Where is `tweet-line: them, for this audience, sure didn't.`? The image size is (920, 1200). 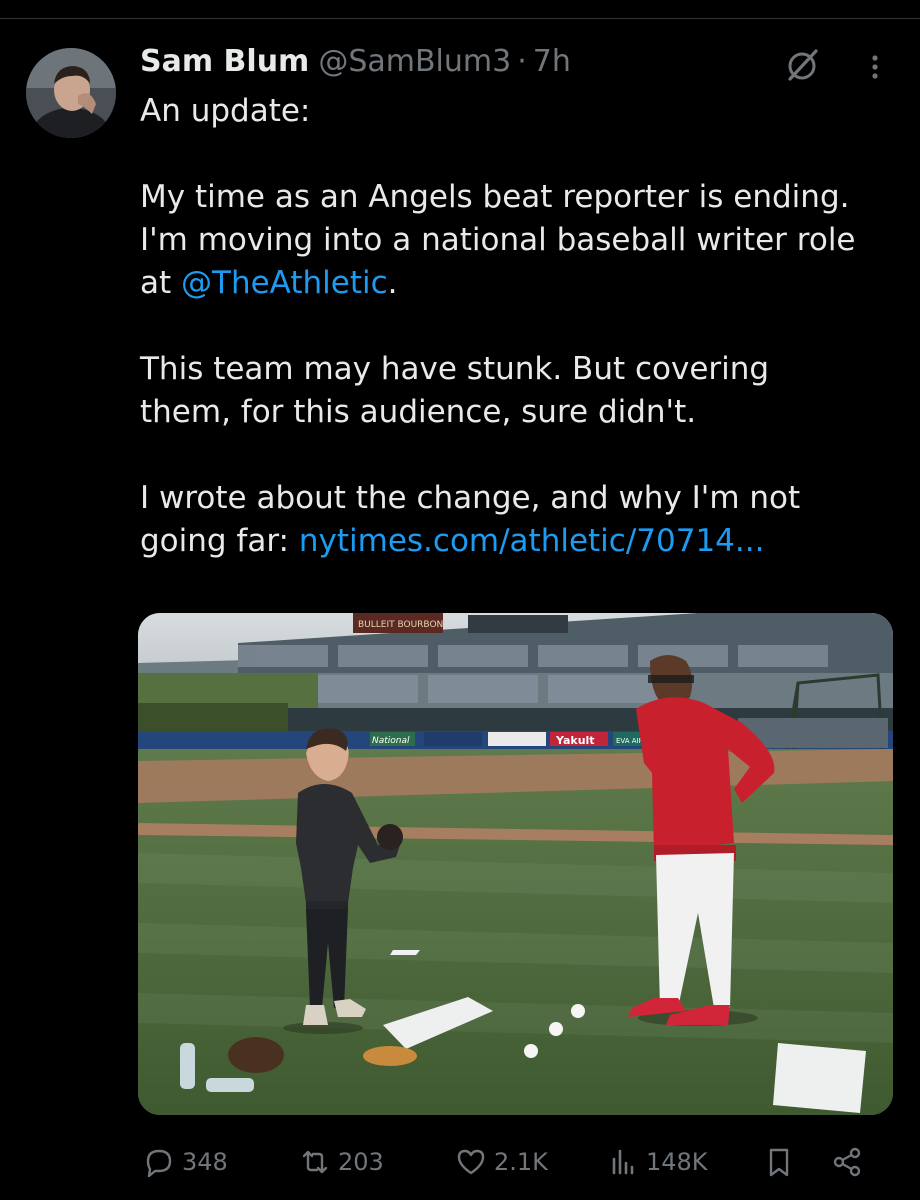
tweet-line: them, for this audience, sure didn't. is located at coordinates (418, 412).